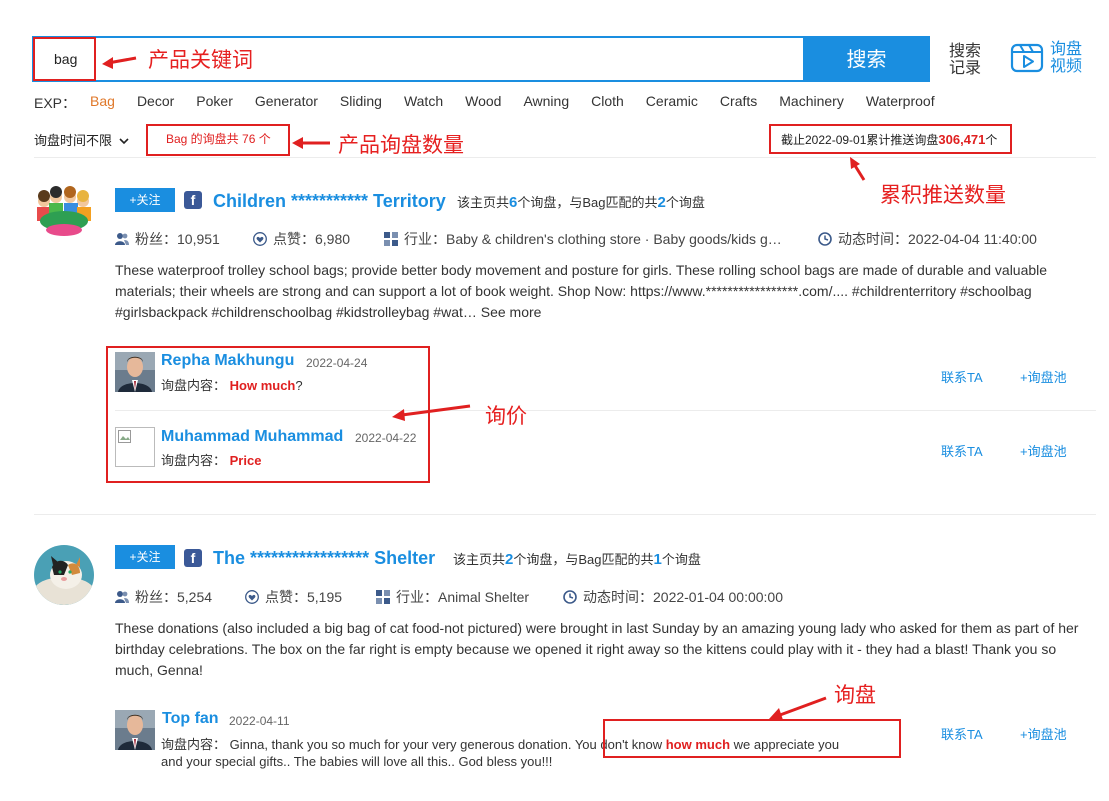  What do you see at coordinates (672, 103) in the screenshot?
I see `keyword-ceramic: Ceramic` at bounding box center [672, 103].